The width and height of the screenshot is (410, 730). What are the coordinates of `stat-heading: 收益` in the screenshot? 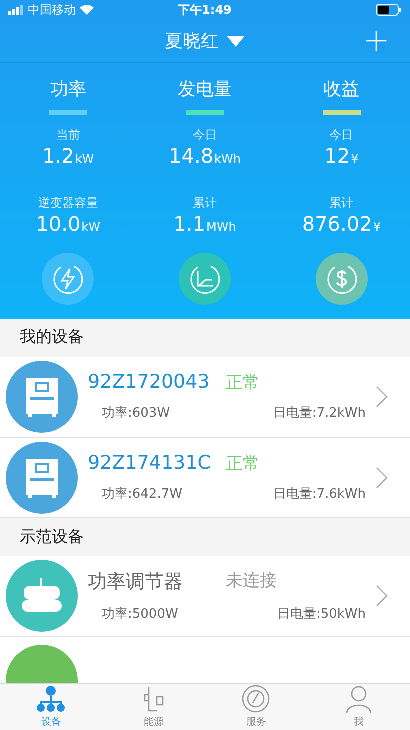 It's located at (342, 89).